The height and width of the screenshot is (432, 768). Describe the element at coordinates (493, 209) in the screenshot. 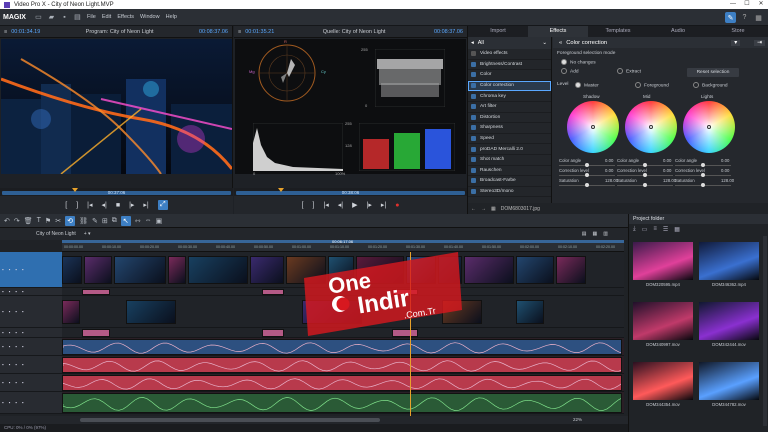

I see `grid-view-icon: ▦` at that location.